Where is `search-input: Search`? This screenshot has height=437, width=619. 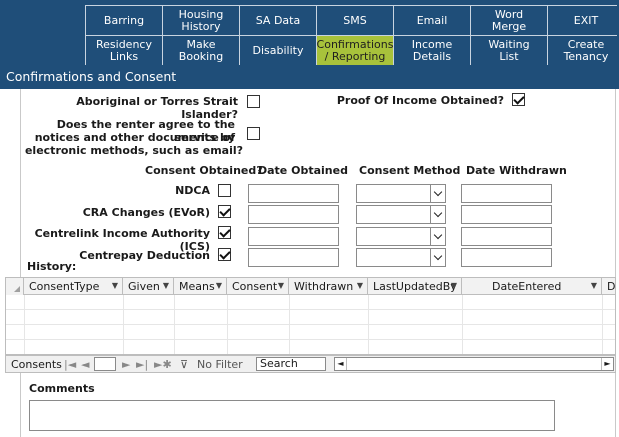
search-input: Search is located at coordinates (291, 364).